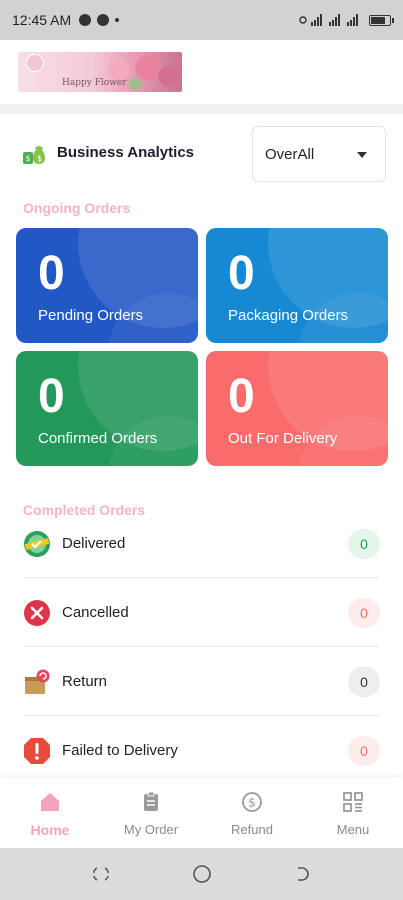 This screenshot has width=403, height=900. I want to click on pending-orders-count: 0, so click(51, 273).